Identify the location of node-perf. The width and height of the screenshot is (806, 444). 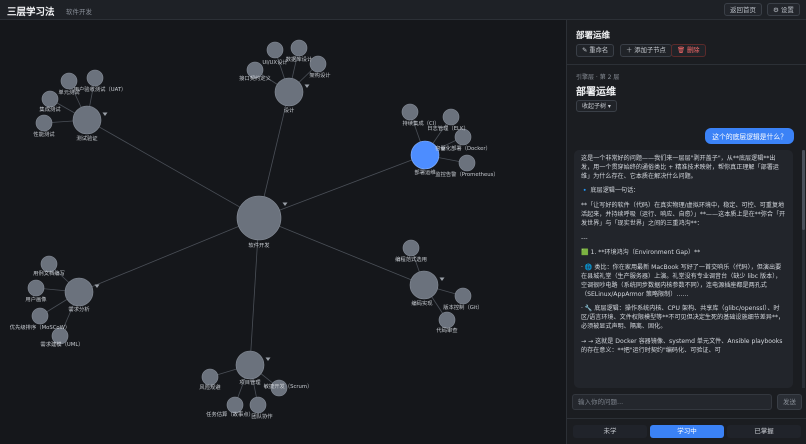
(44, 123).